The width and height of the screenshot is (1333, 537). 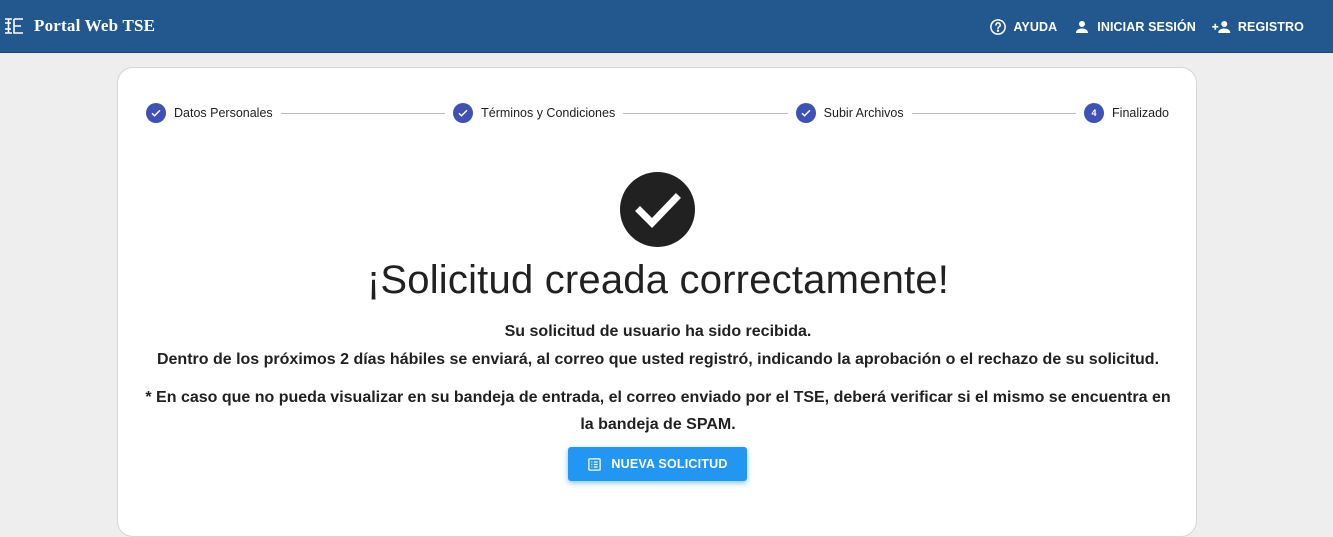 I want to click on step-datos-personales: Datos Personales, so click(x=209, y=113).